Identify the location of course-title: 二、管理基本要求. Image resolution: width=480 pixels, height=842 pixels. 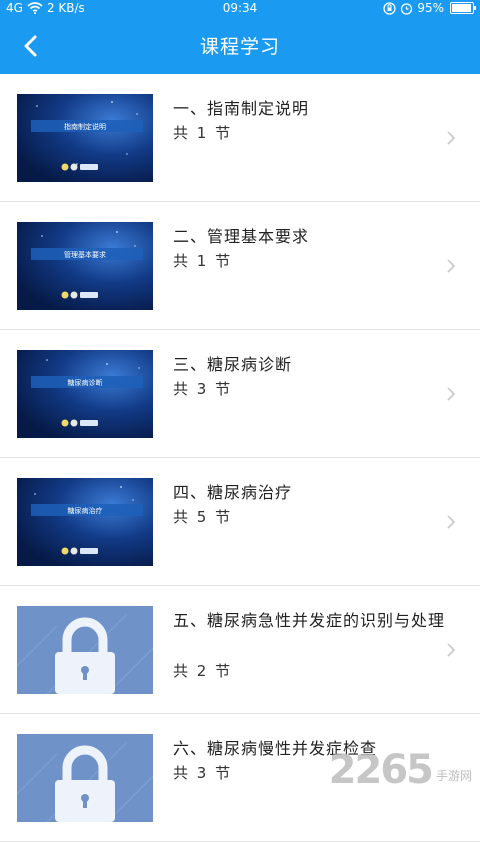
(241, 236).